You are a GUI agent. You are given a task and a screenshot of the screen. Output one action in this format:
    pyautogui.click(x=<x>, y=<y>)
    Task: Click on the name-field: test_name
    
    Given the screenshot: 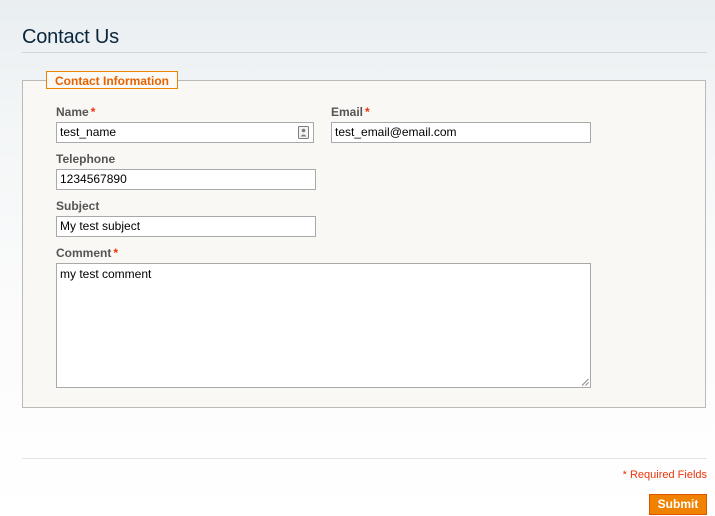 What is the action you would take?
    pyautogui.click(x=185, y=132)
    